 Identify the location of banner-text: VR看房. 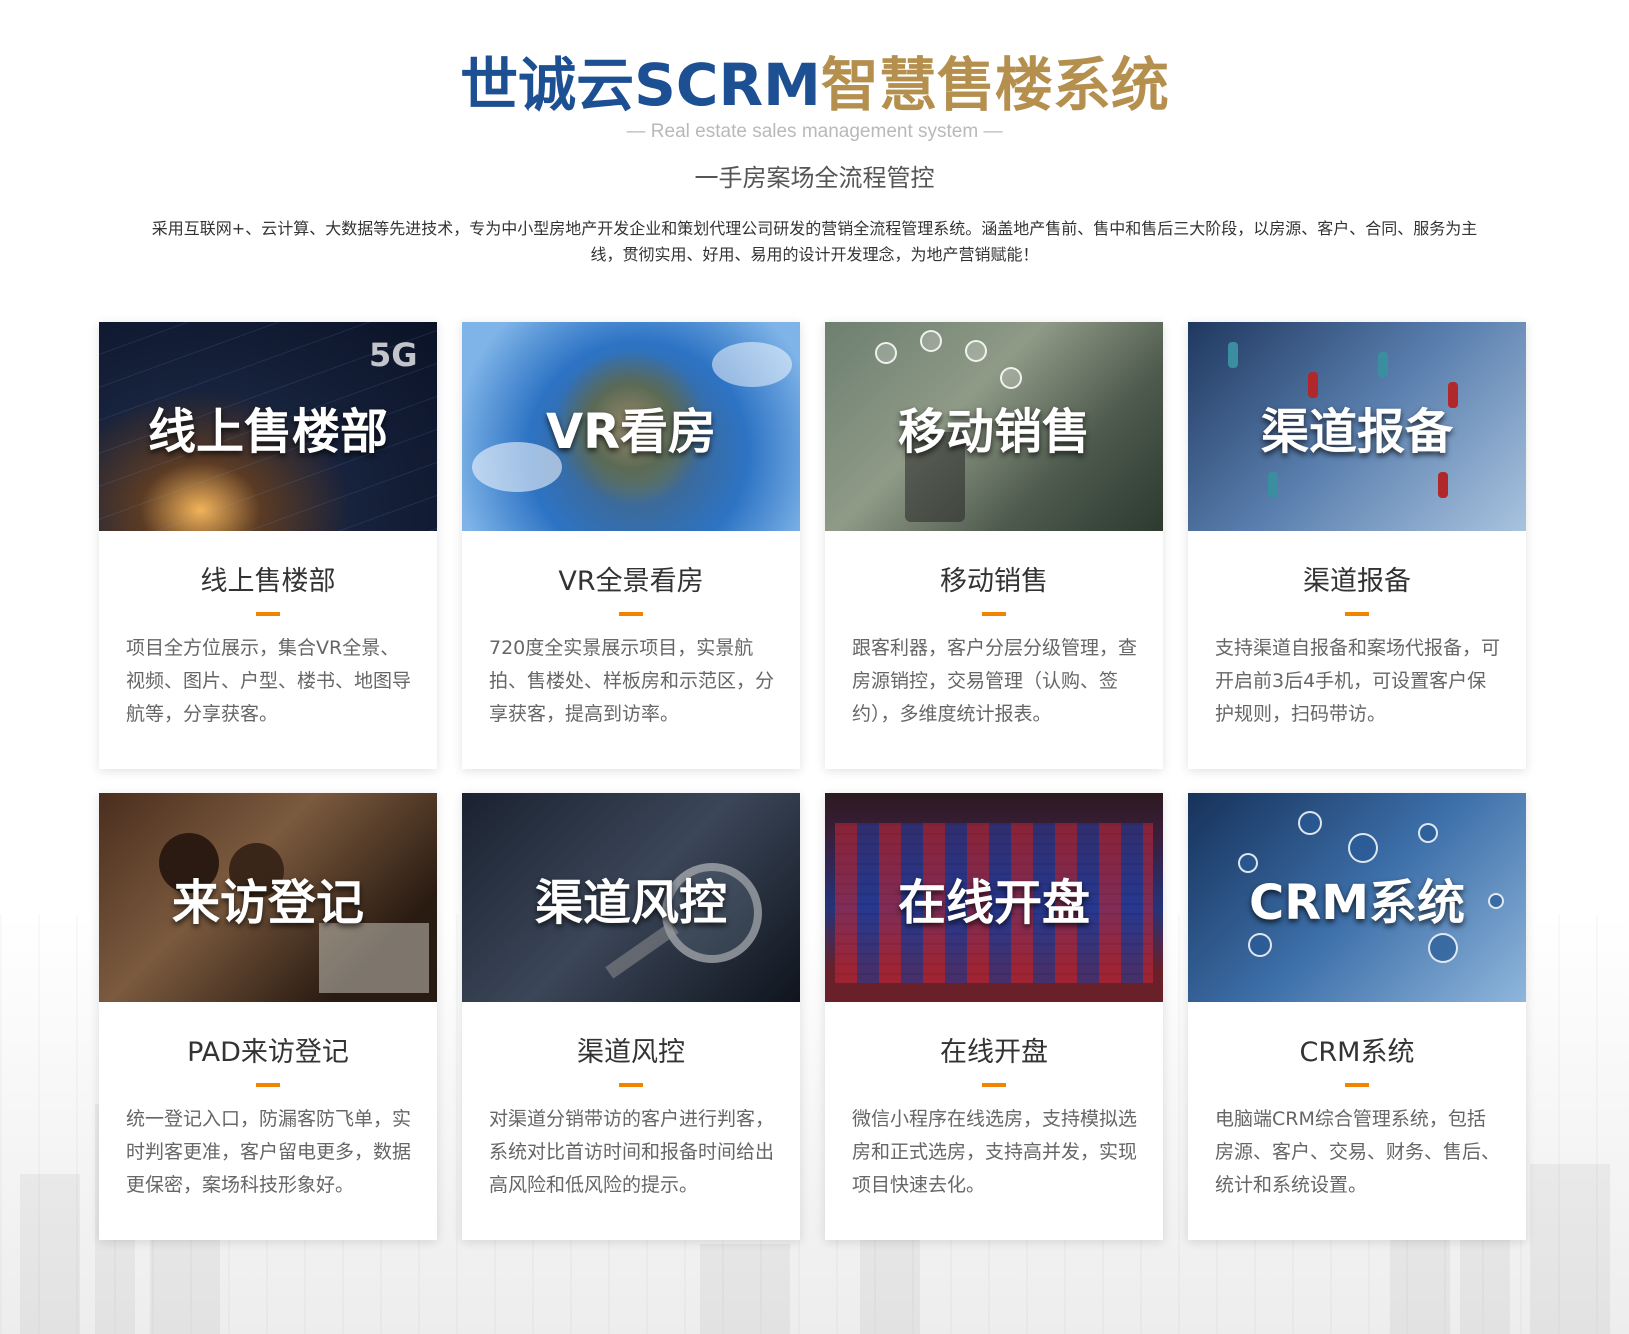
(631, 431).